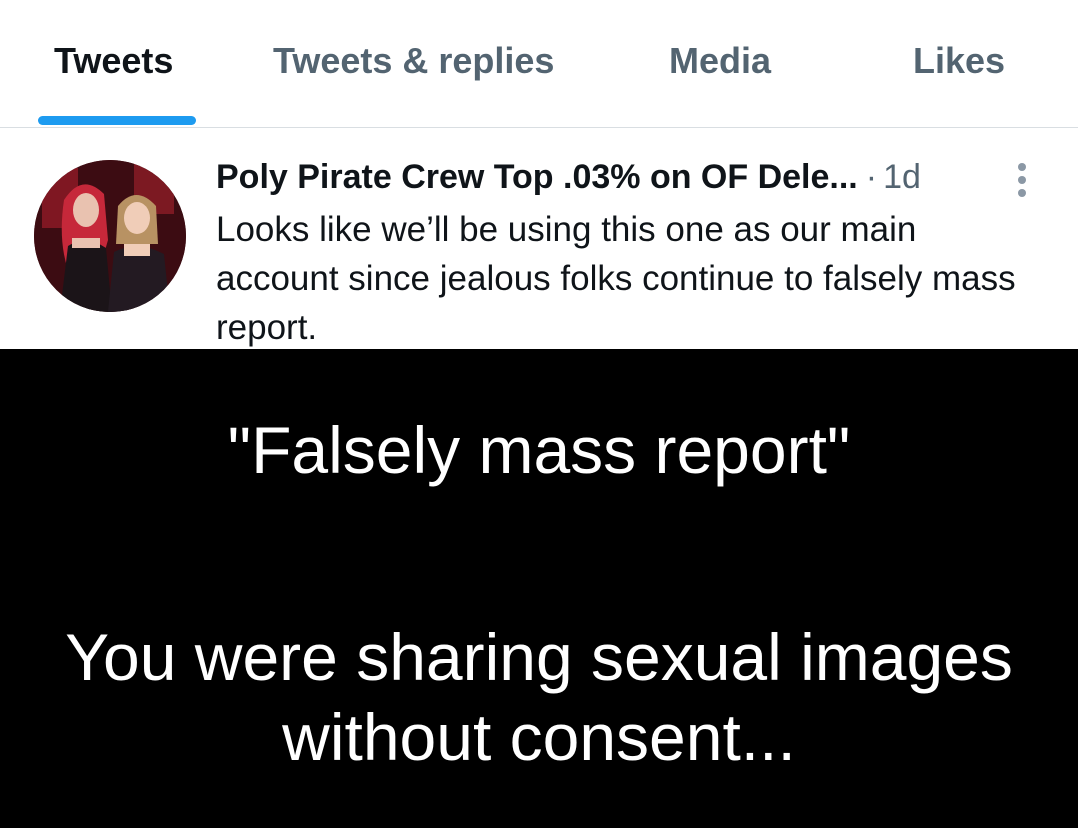 This screenshot has width=1078, height=828. What do you see at coordinates (902, 177) in the screenshot?
I see `tweet-timestamp: 1d` at bounding box center [902, 177].